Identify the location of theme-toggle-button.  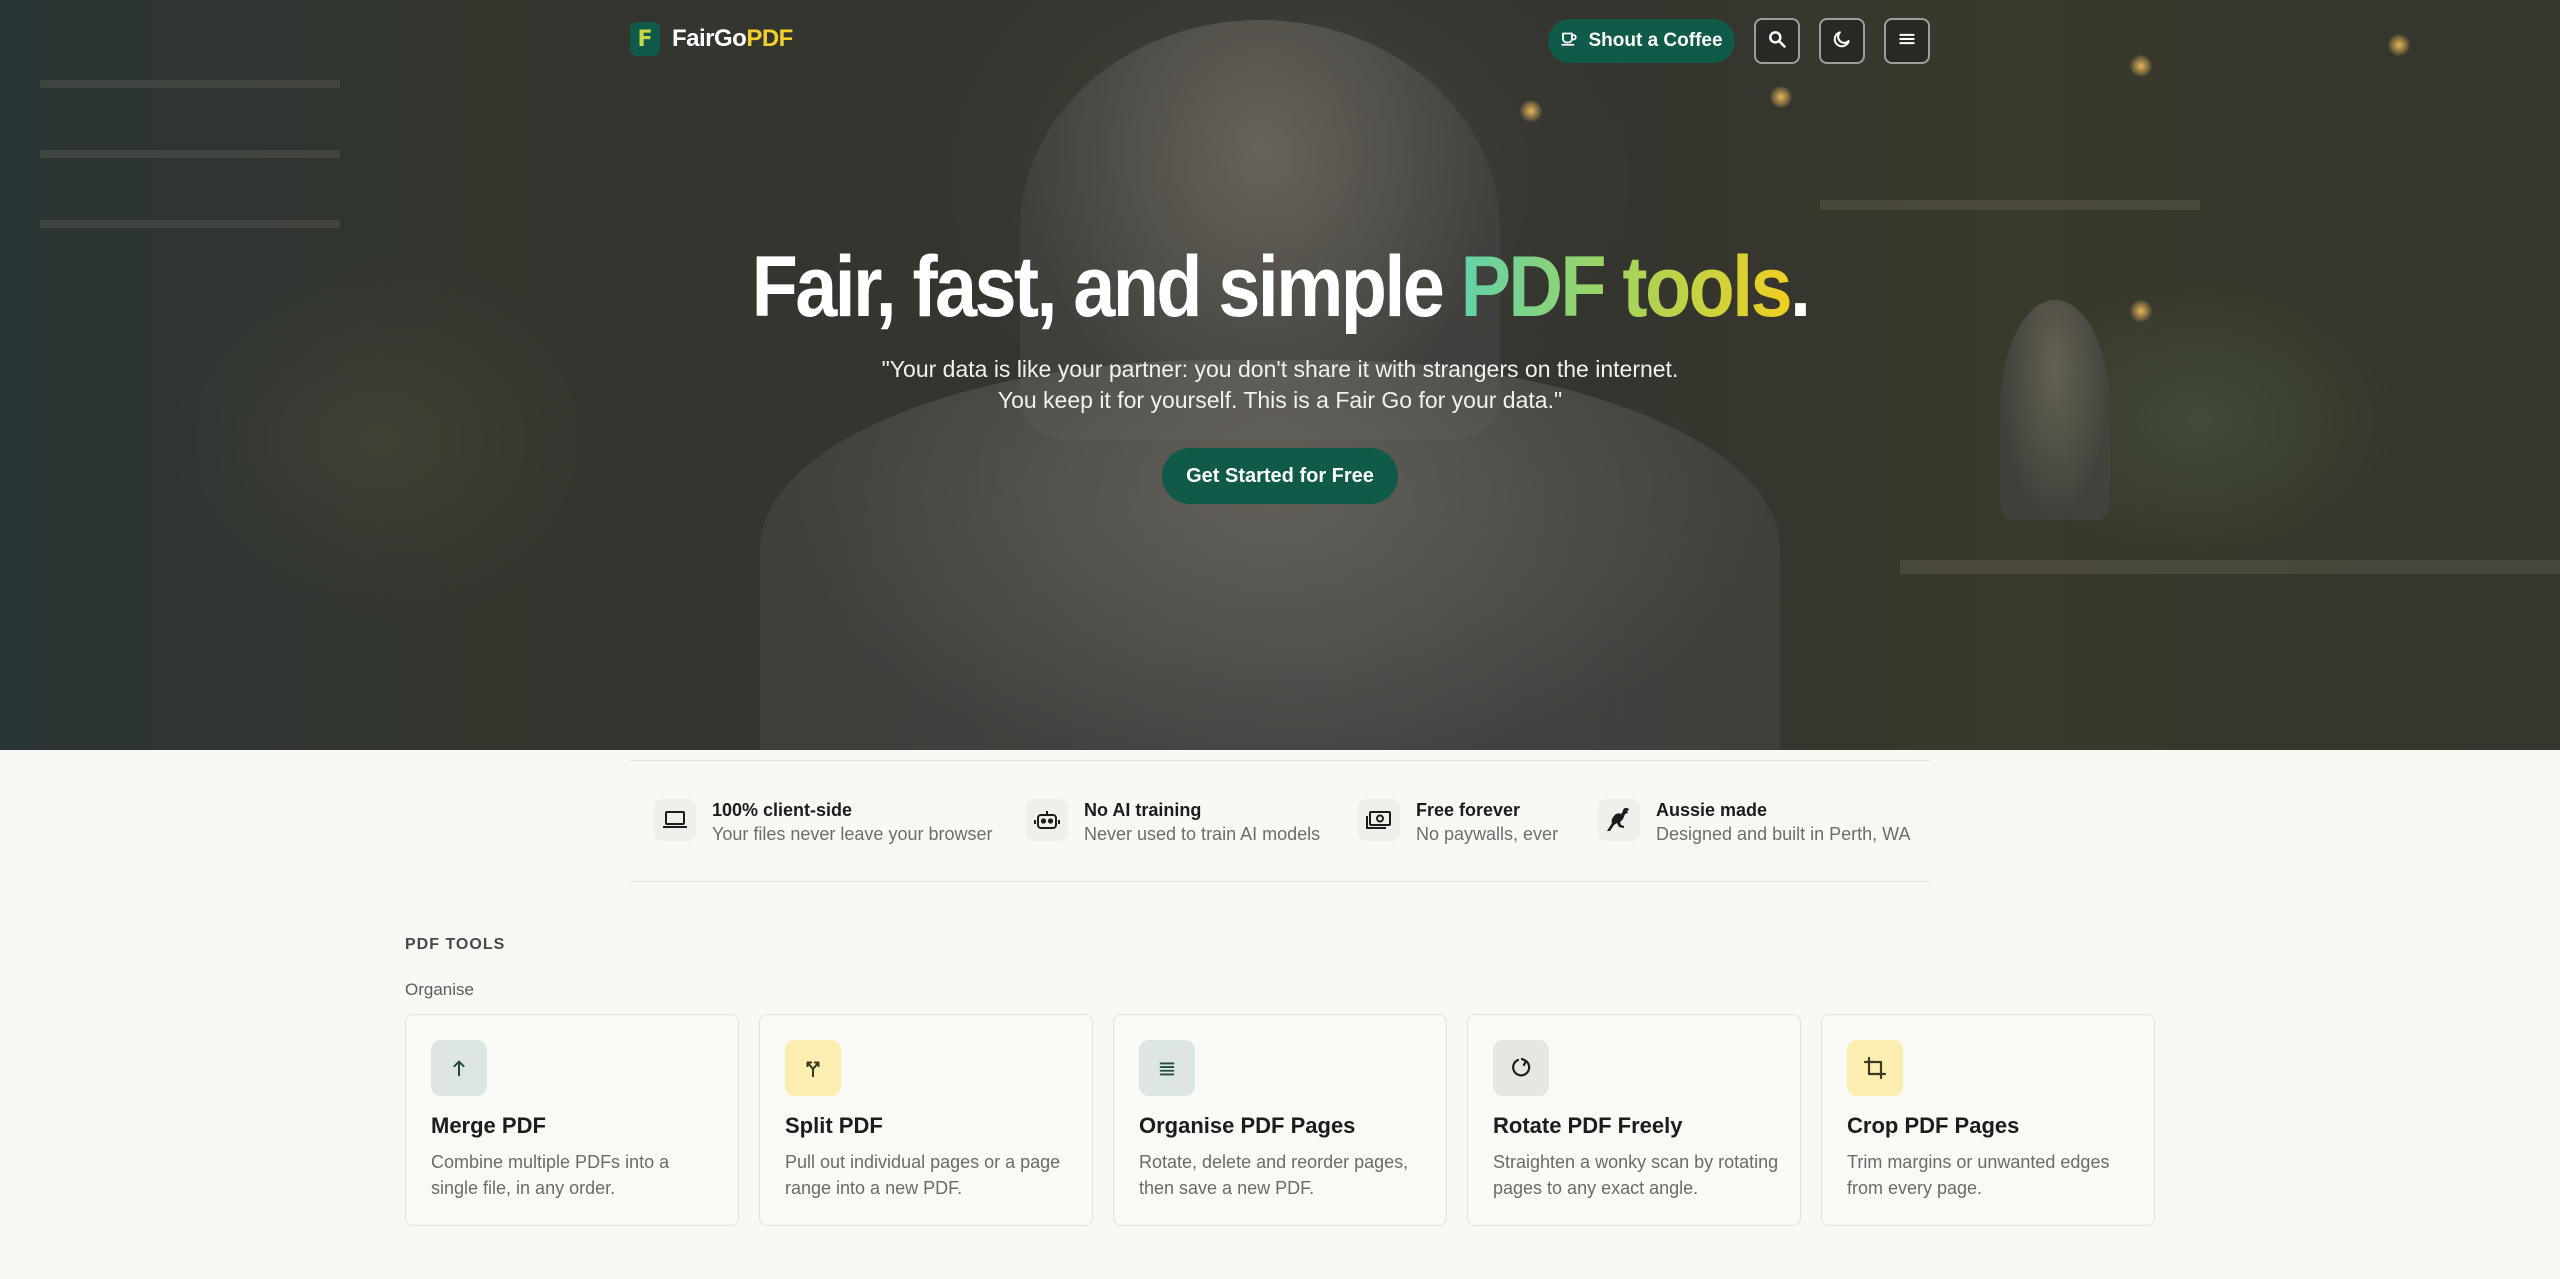
(1842, 41).